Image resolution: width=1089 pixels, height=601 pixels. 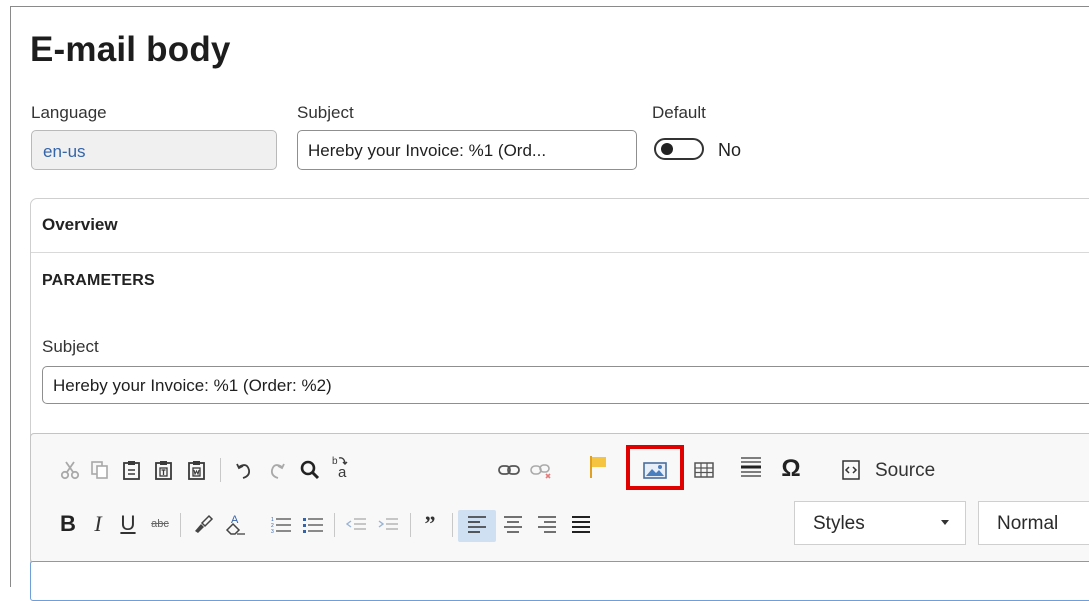 What do you see at coordinates (100, 470) in the screenshot?
I see `copy-icon` at bounding box center [100, 470].